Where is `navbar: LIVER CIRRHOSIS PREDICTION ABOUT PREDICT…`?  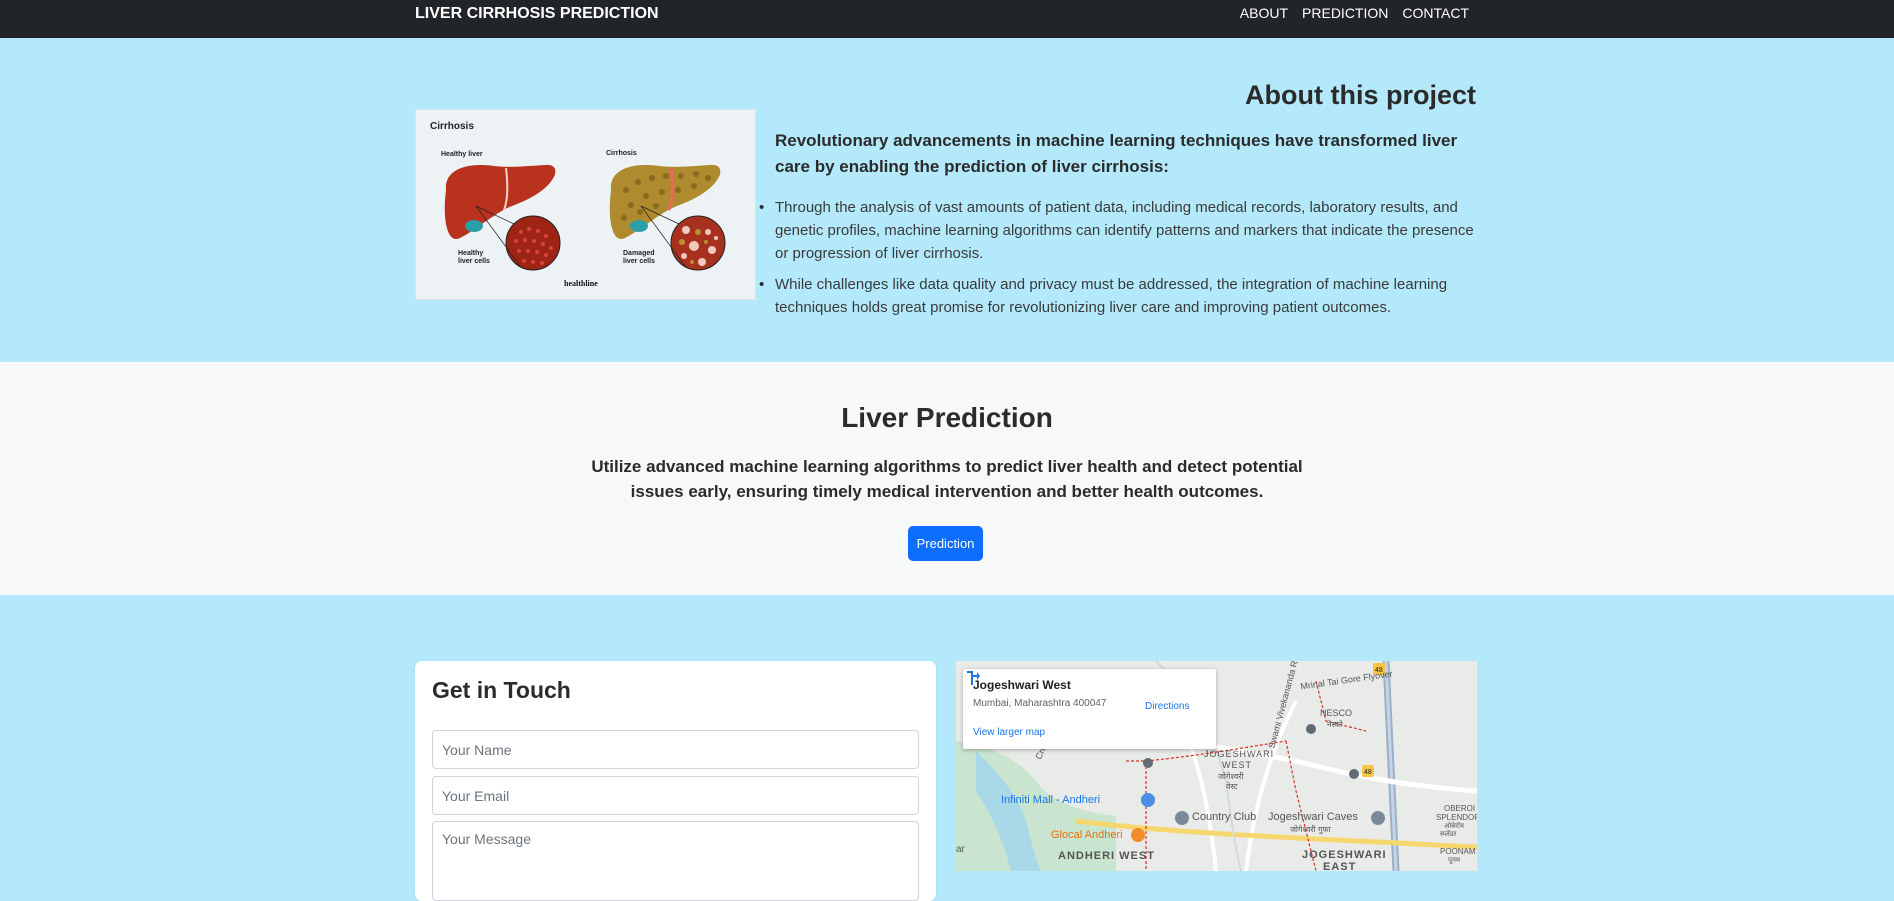 navbar: LIVER CIRRHOSIS PREDICTION ABOUT PREDICT… is located at coordinates (947, 19).